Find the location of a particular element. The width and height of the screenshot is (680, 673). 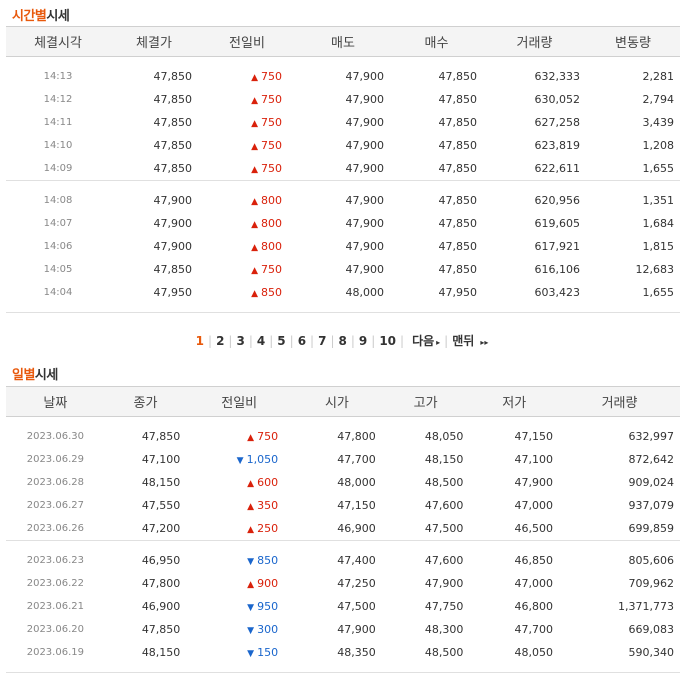

time-cell: 14:10 is located at coordinates (58, 145).